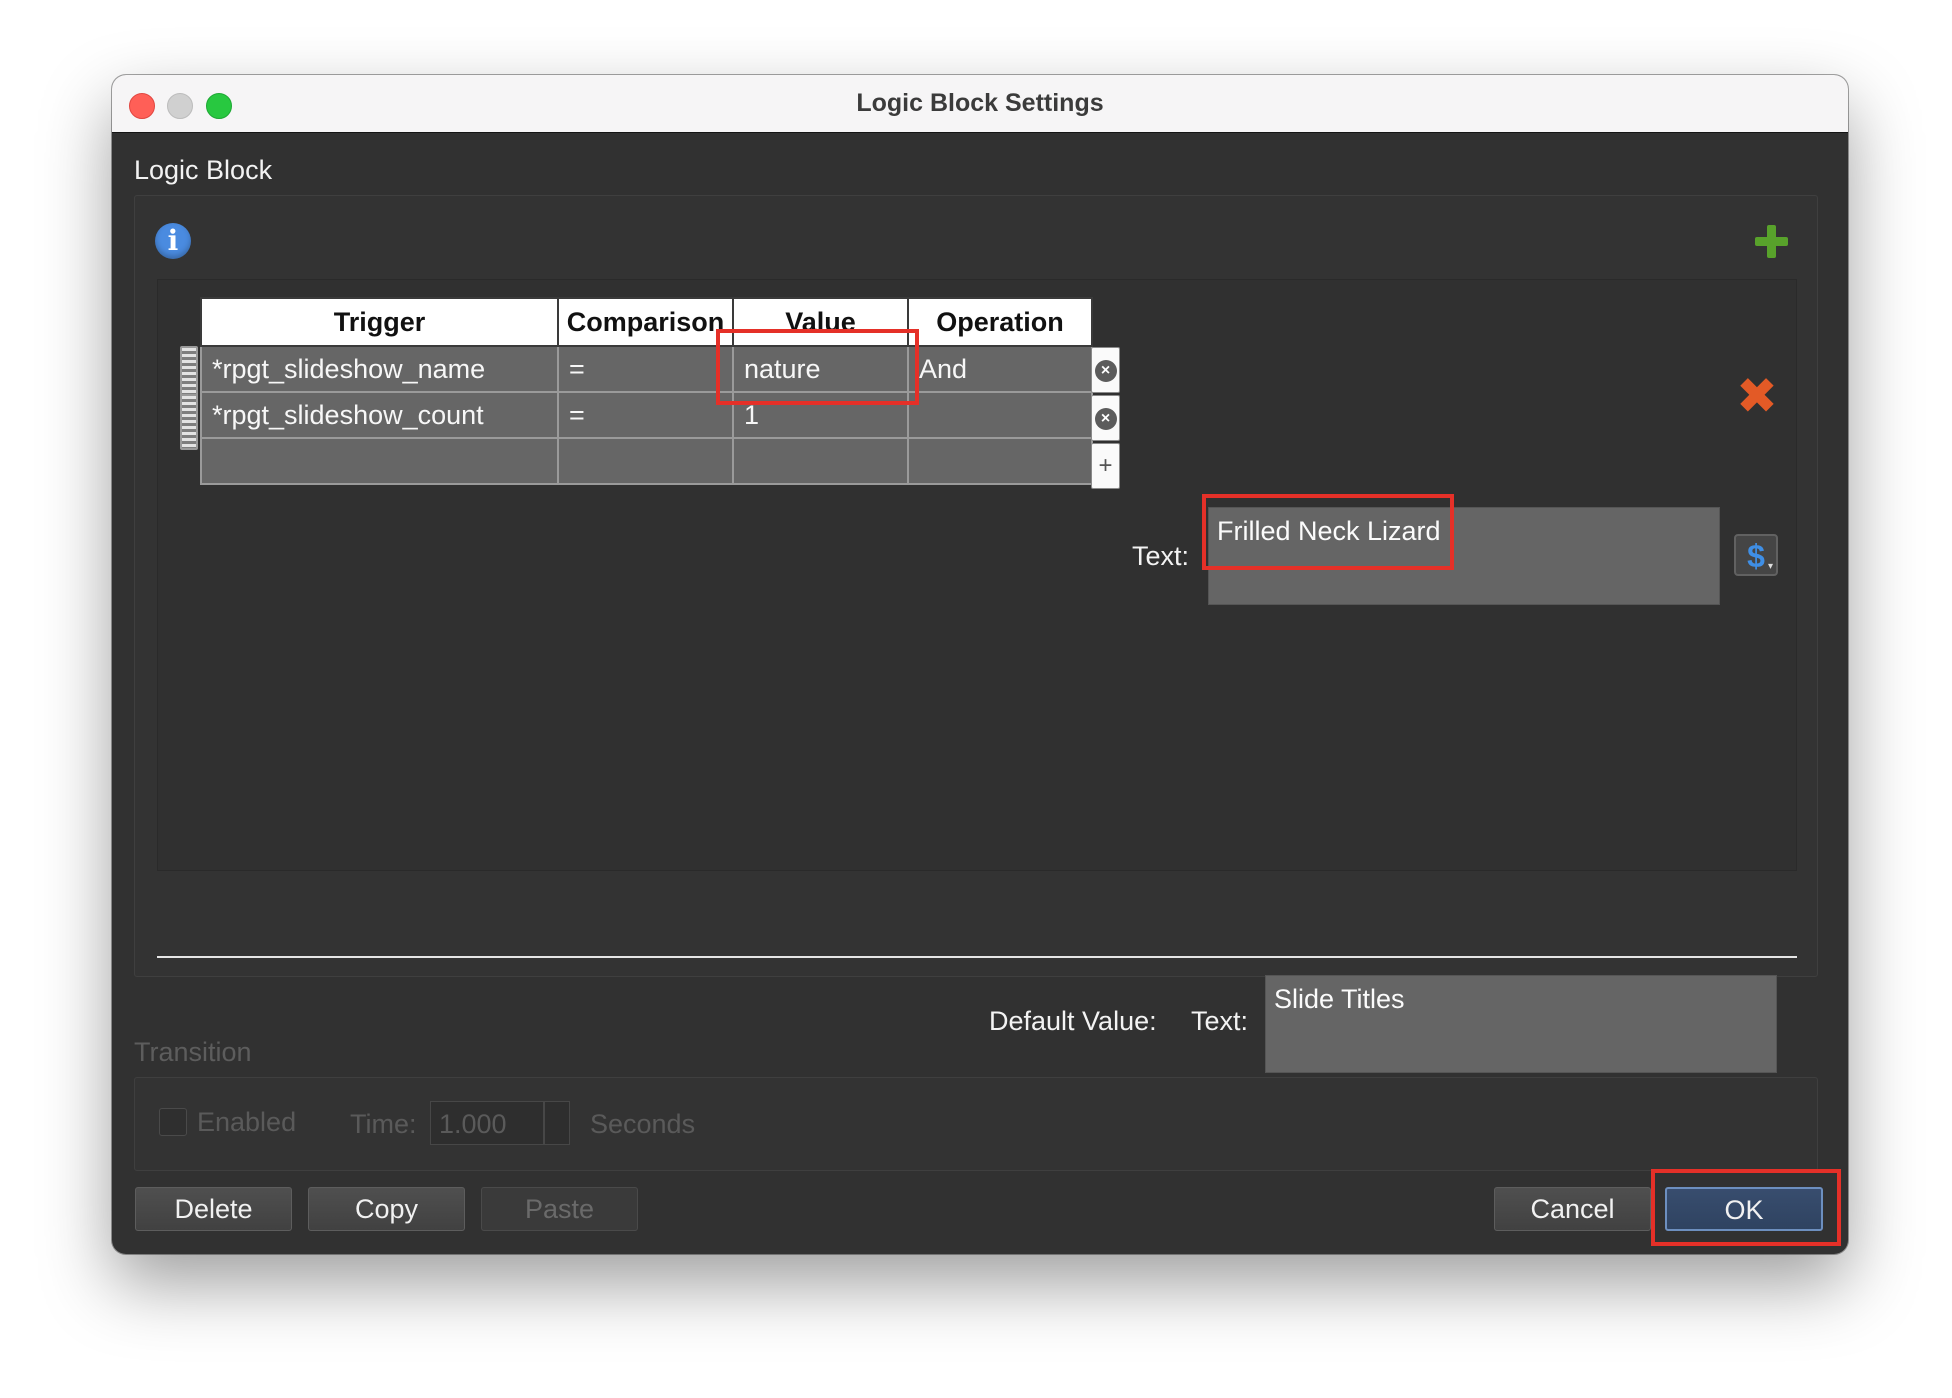  Describe the element at coordinates (379, 322) in the screenshot. I see `column-header-trigger: Trigger` at that location.